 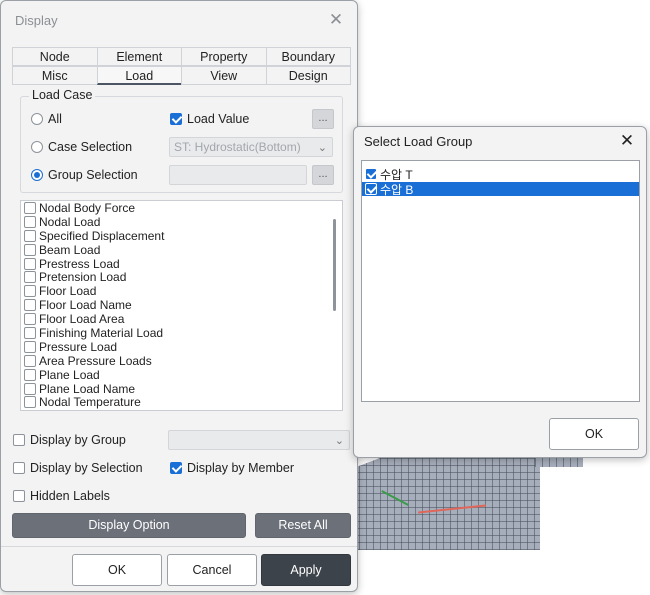 I want to click on display-by-group-checkbox: Display by Group, so click(x=69, y=440).